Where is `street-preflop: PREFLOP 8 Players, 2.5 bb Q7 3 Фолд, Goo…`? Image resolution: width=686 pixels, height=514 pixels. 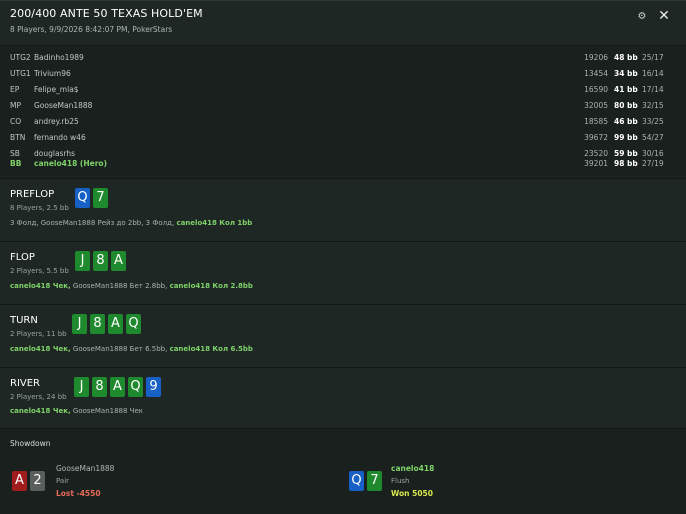 street-preflop: PREFLOP 8 Players, 2.5 bb Q7 3 Фолд, Goo… is located at coordinates (343, 209).